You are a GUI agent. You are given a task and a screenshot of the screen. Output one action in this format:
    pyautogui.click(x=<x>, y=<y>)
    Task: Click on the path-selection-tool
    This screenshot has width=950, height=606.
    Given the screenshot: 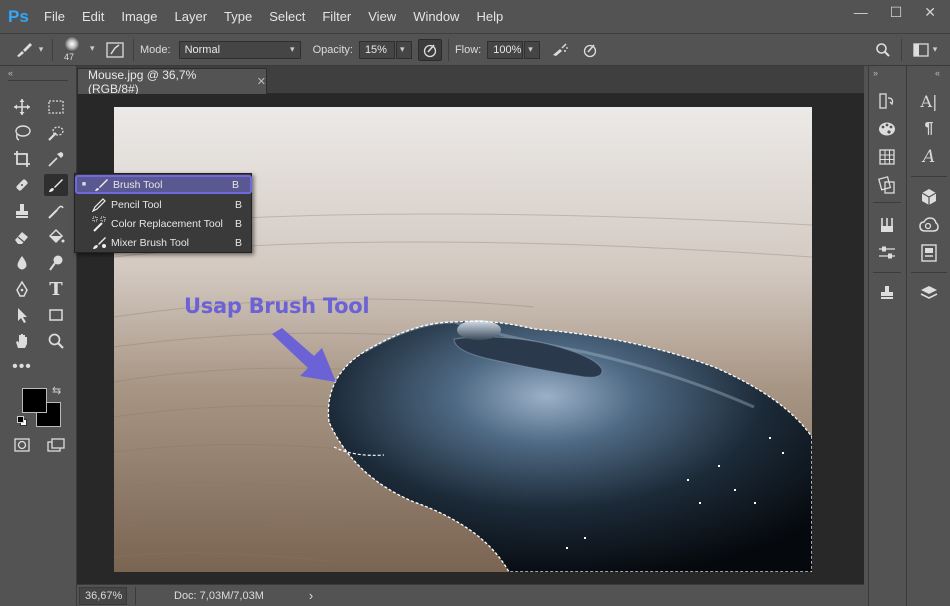 What is the action you would take?
    pyautogui.click(x=22, y=315)
    